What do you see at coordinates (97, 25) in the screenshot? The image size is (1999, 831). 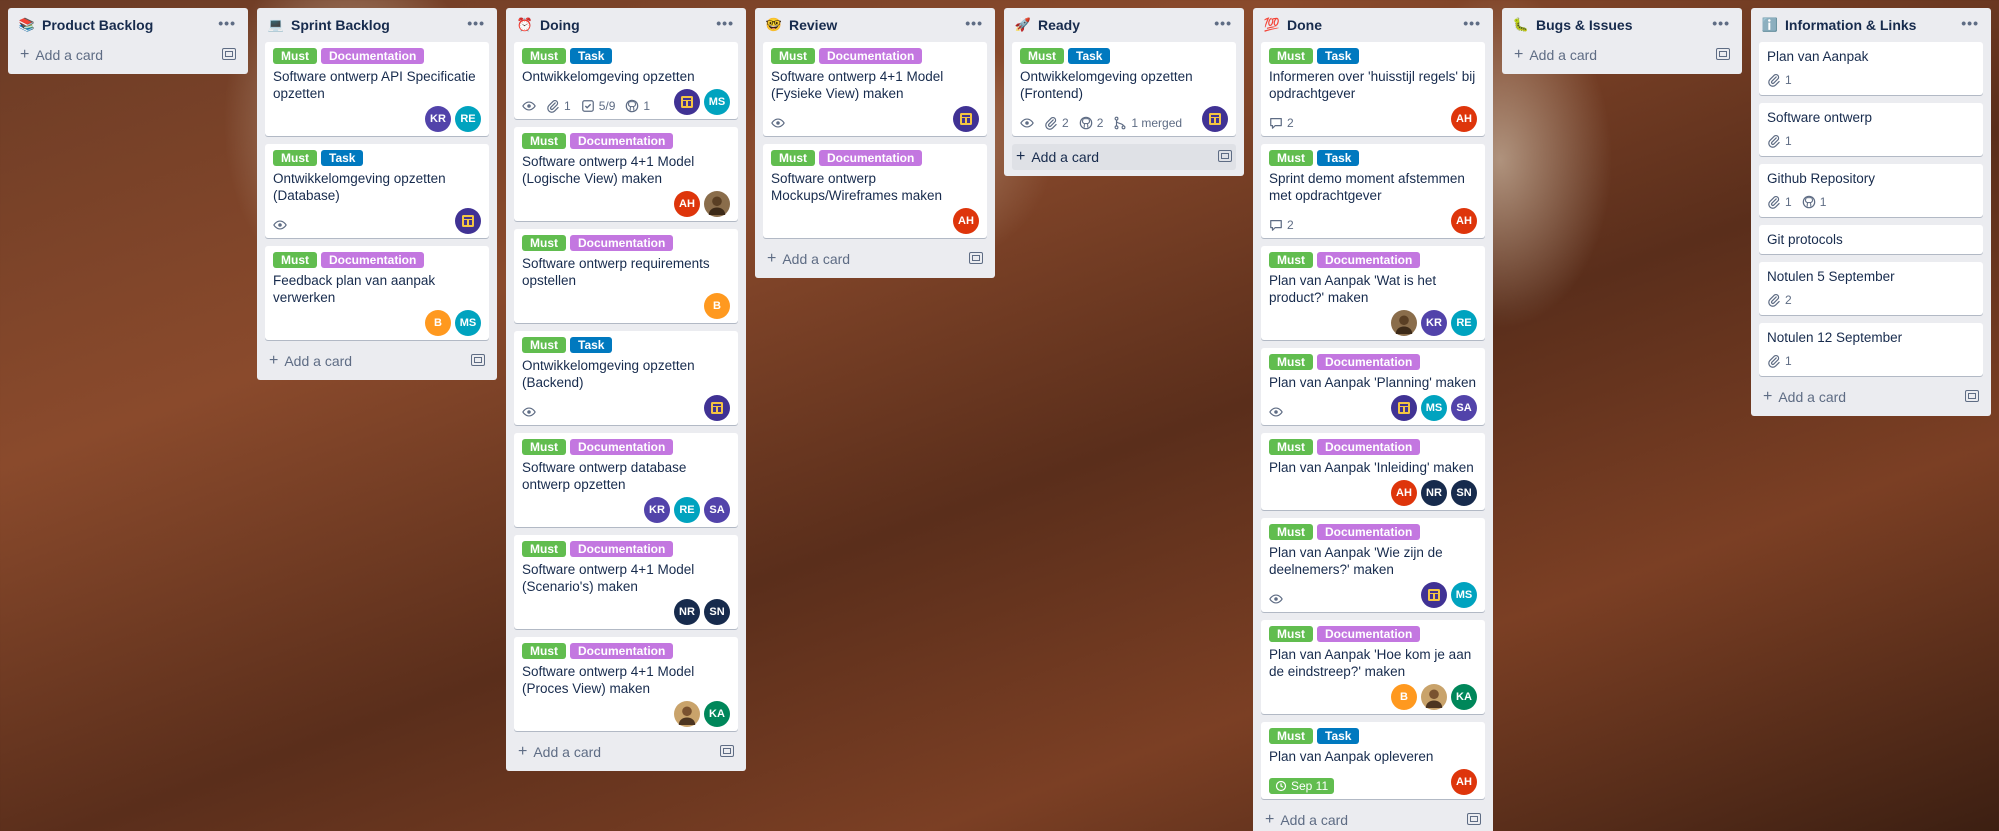 I see `list-title: Product Backlog` at bounding box center [97, 25].